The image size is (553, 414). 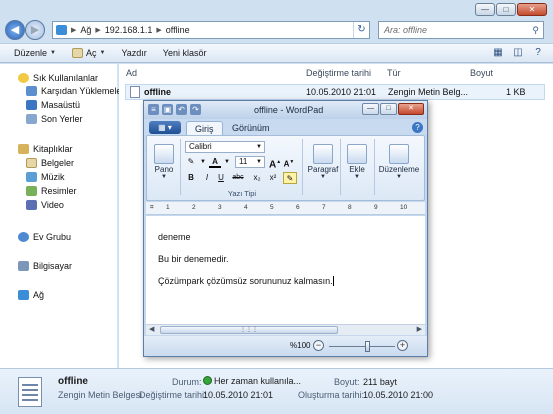 What do you see at coordinates (461, 30) in the screenshot?
I see `search-input: Ara: offline ⚲` at bounding box center [461, 30].